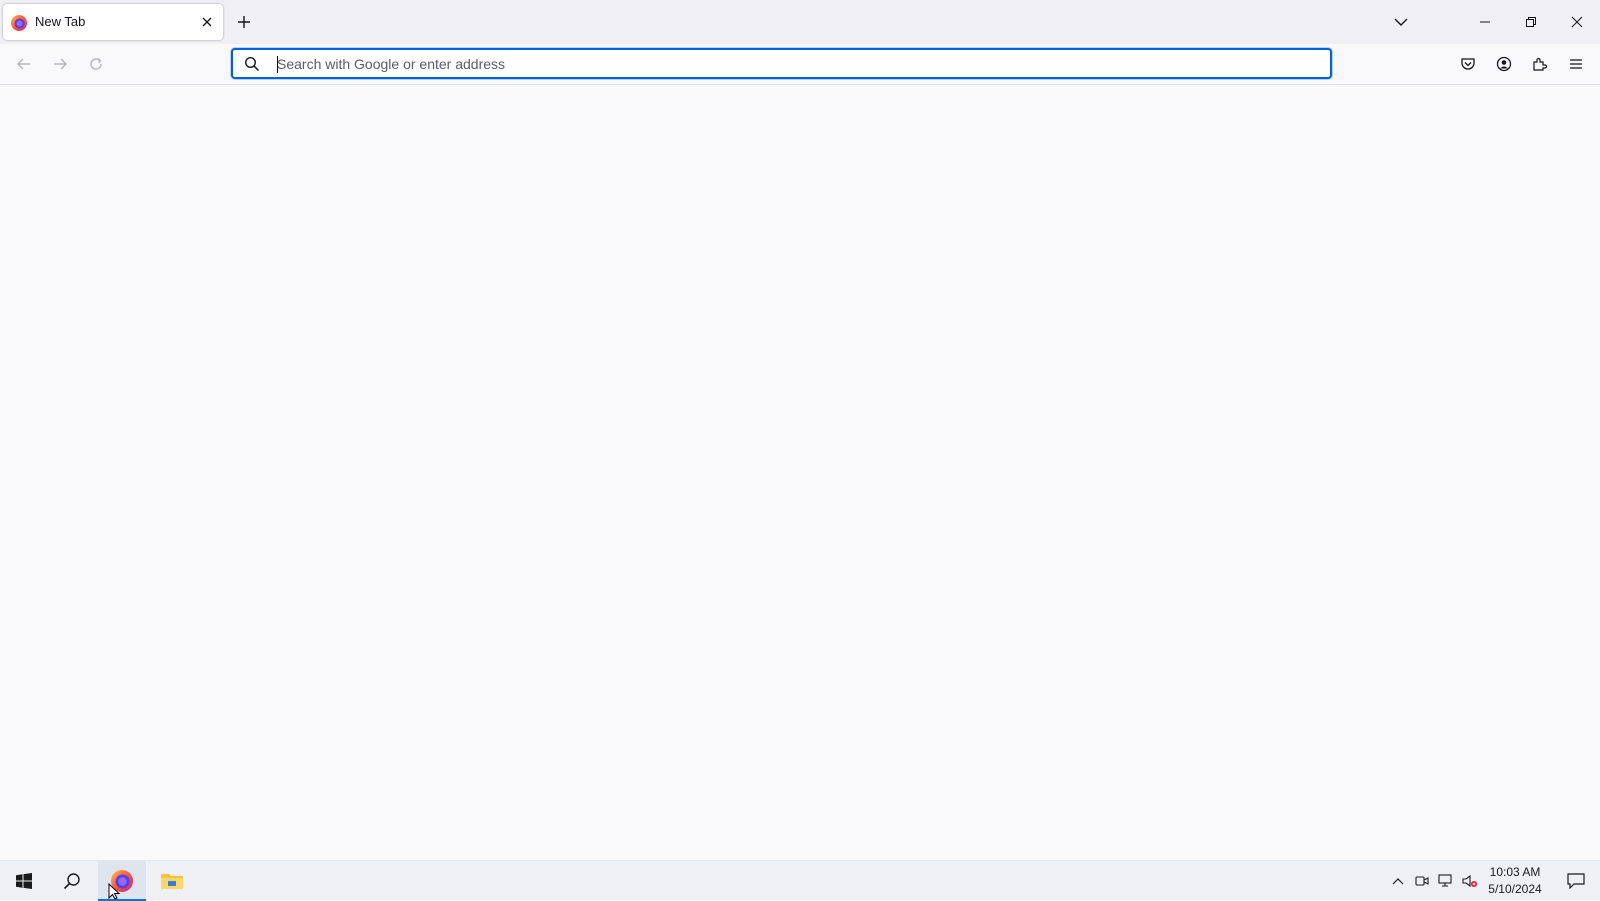 This screenshot has height=901, width=1600. I want to click on system-clock: 10:03 AM 5/10/2024, so click(1515, 881).